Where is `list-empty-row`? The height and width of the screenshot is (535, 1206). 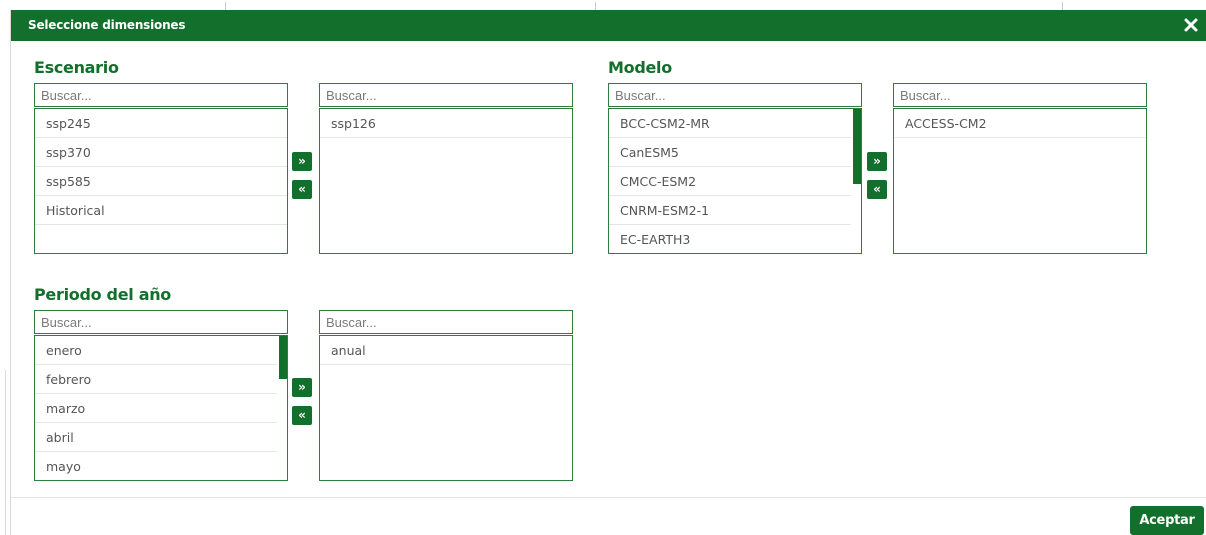 list-empty-row is located at coordinates (161, 239).